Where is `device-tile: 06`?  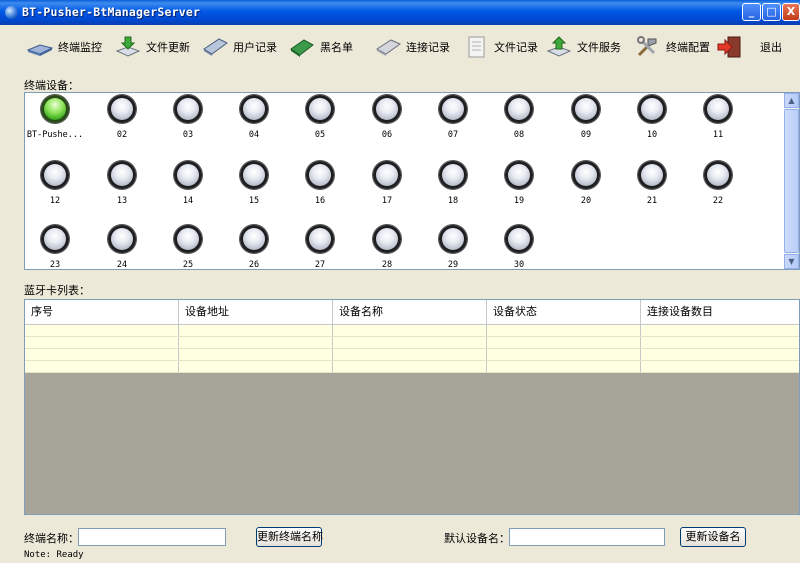
device-tile: 06 is located at coordinates (387, 121).